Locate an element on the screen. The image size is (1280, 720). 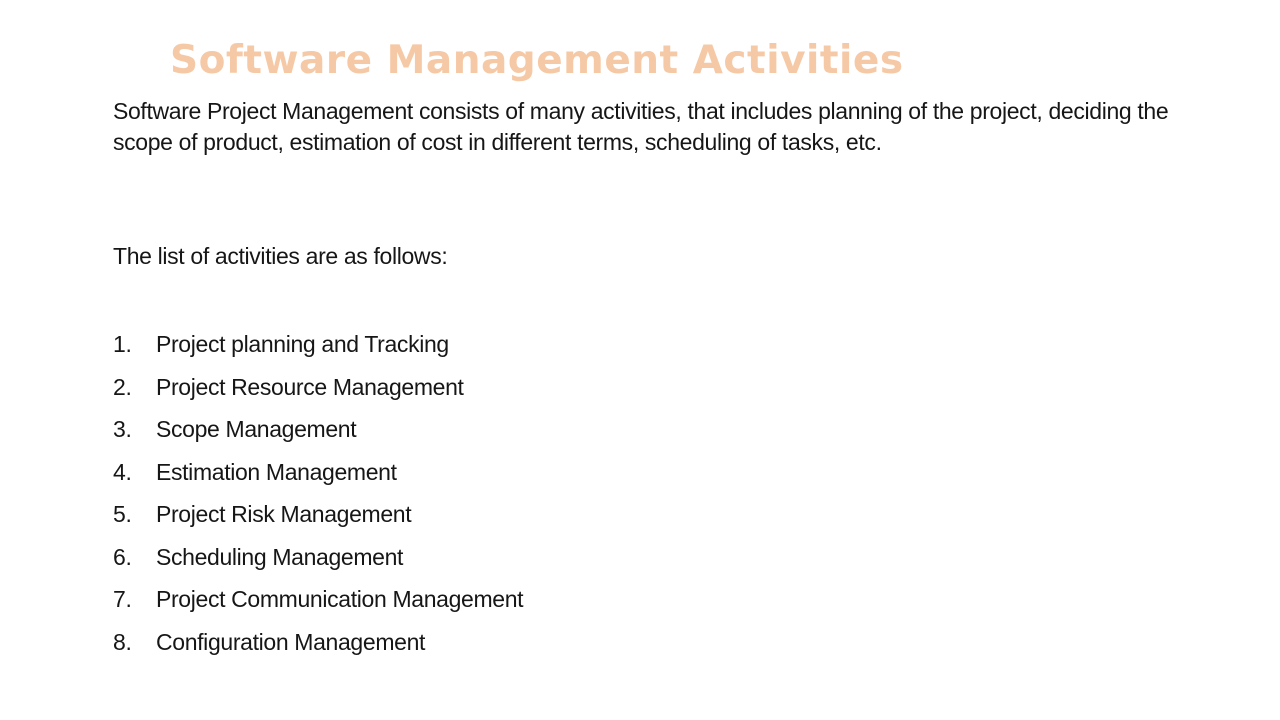
list-item: 5. Project Risk Management is located at coordinates (318, 518).